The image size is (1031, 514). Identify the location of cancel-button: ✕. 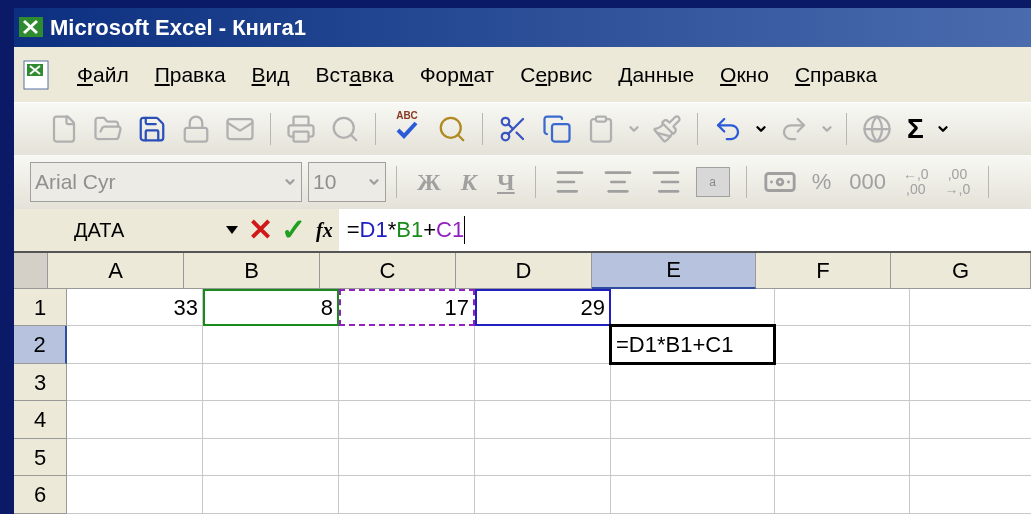
(260, 229).